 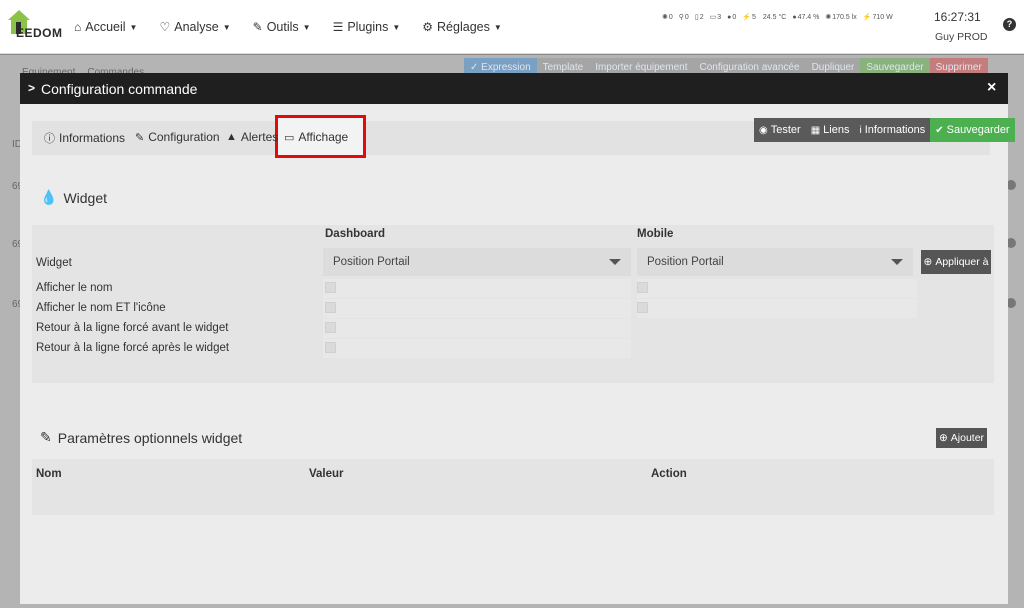 I want to click on logo-text: EEDOM, so click(x=39, y=33).